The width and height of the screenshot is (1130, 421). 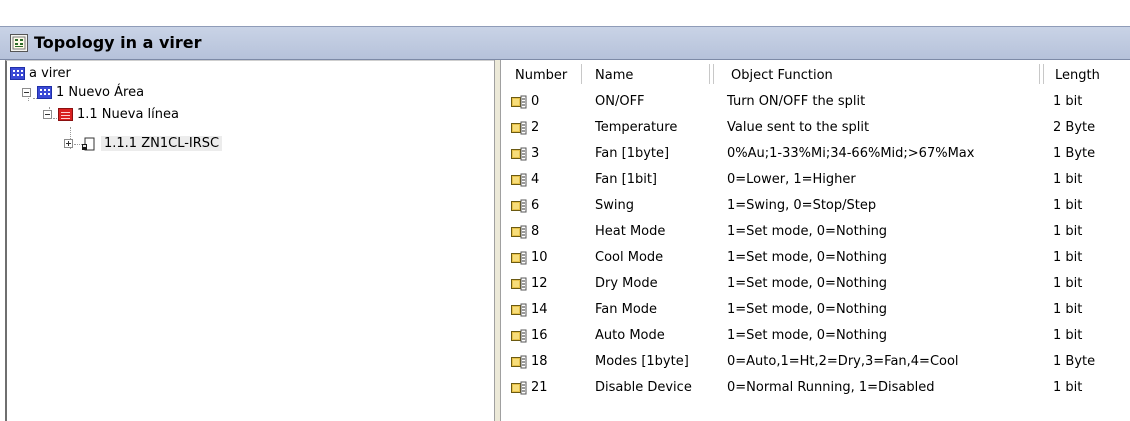 I want to click on cell-number: 16, so click(x=539, y=335).